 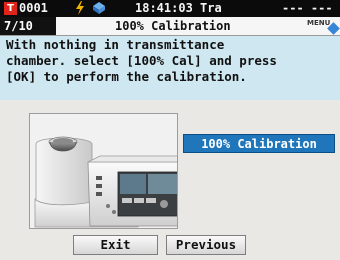 What do you see at coordinates (173, 26) in the screenshot?
I see `page-title: 100% Calibration` at bounding box center [173, 26].